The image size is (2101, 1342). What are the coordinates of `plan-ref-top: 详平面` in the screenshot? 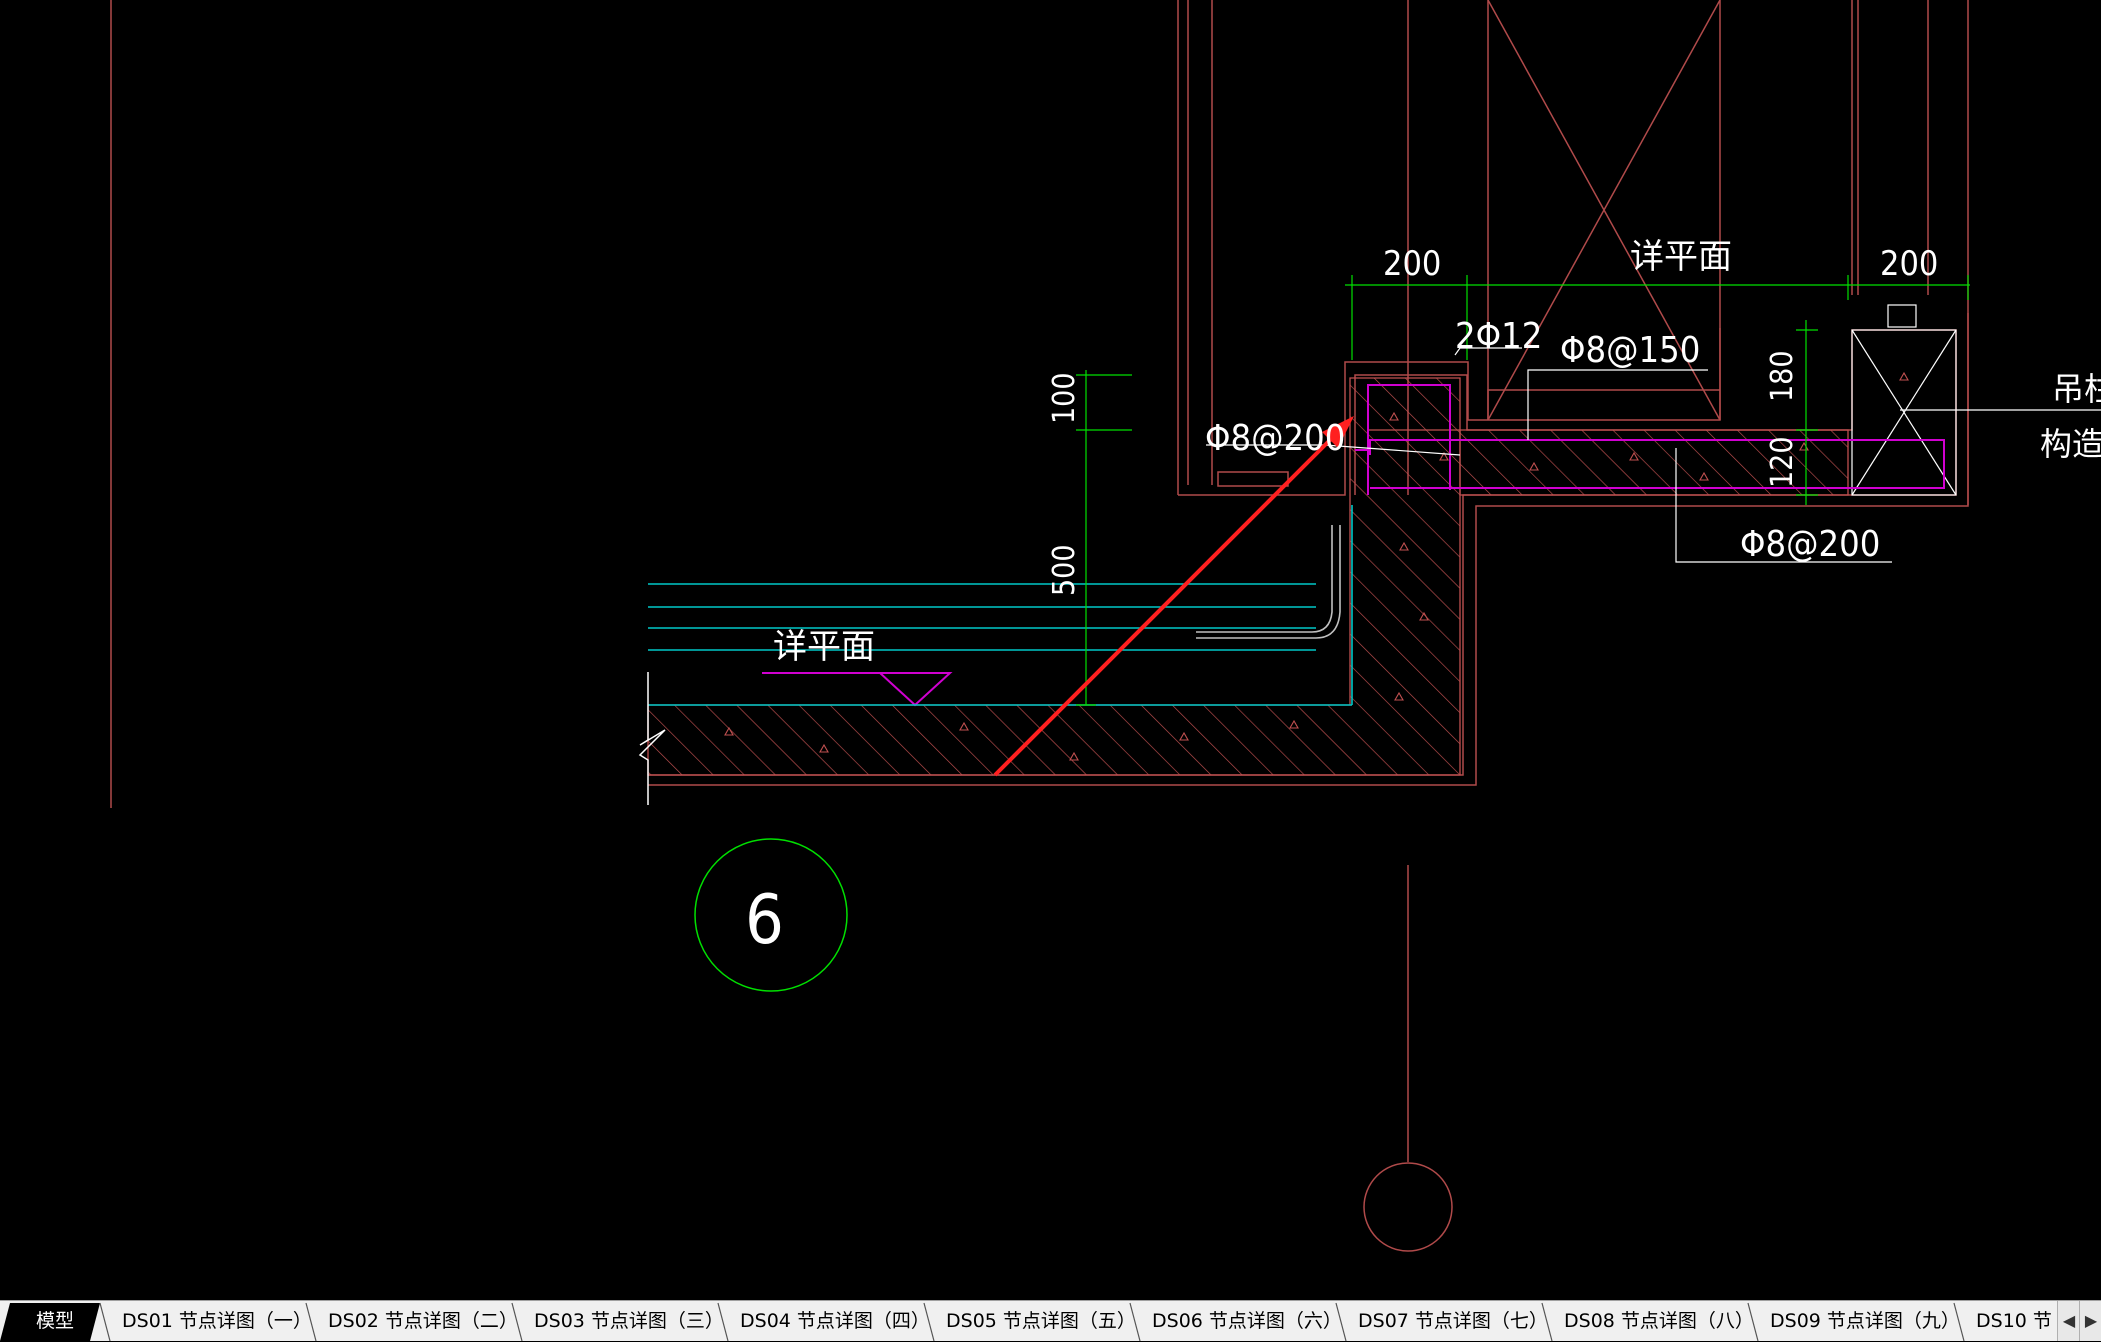 It's located at (1681, 257).